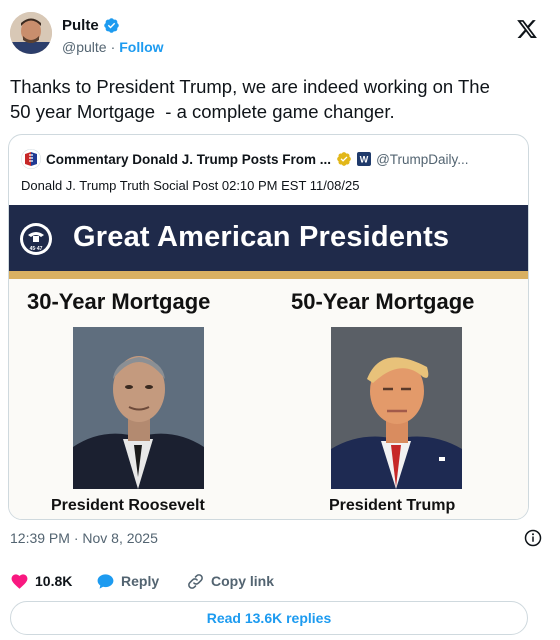 This screenshot has height=640, width=560. I want to click on x-logo-icon, so click(527, 29).